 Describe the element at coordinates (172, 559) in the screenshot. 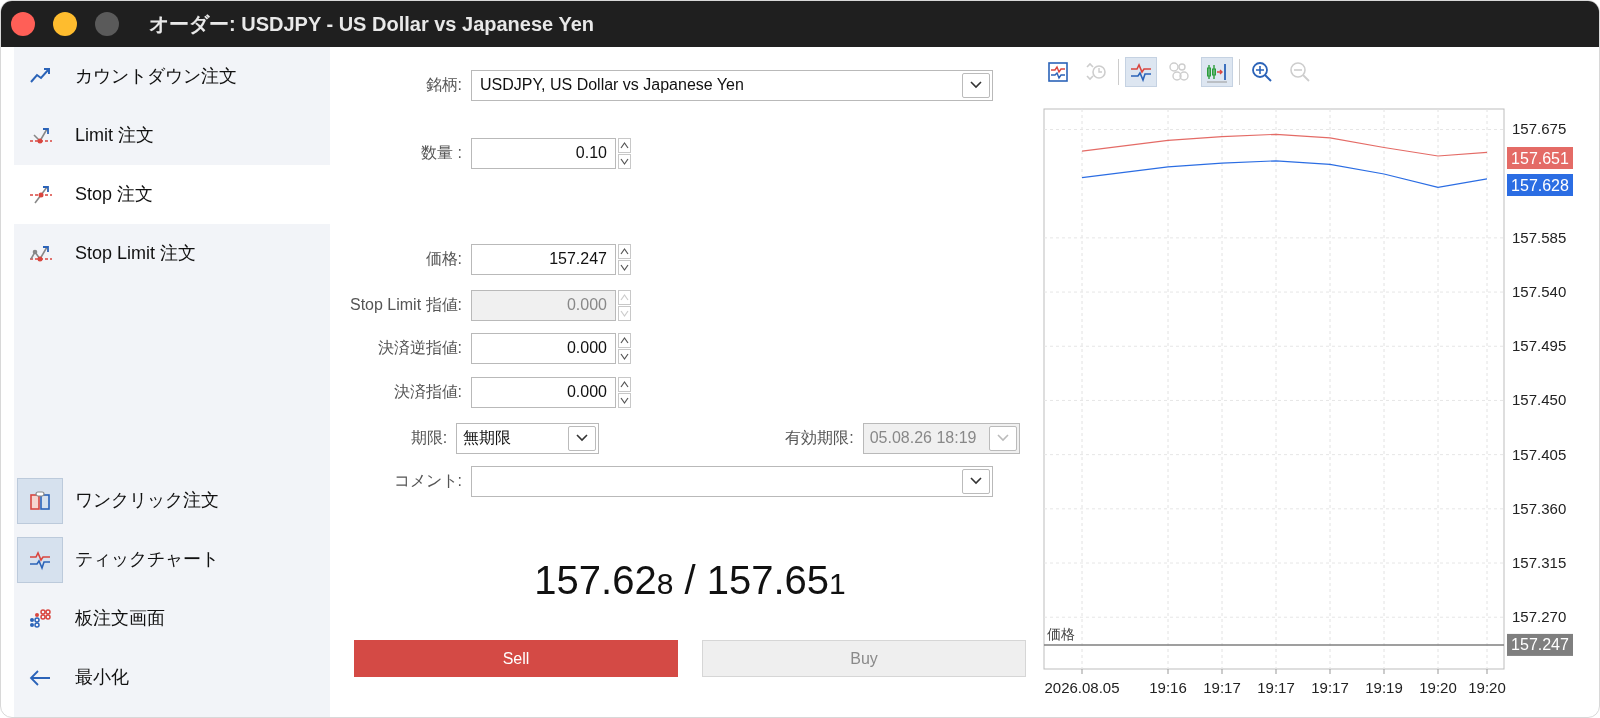

I see `sidebar-item: ティックチャート` at that location.